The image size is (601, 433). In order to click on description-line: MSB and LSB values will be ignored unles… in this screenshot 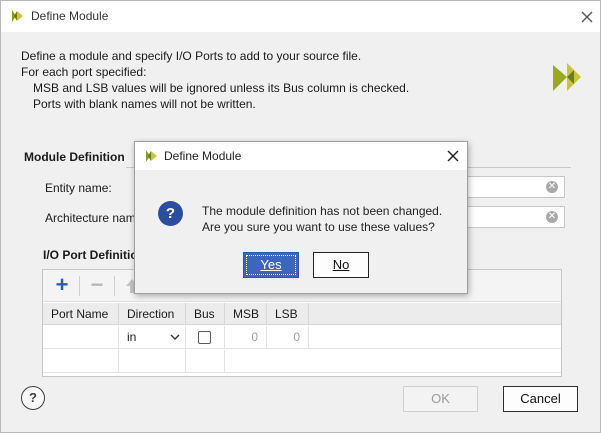, I will do `click(221, 88)`.